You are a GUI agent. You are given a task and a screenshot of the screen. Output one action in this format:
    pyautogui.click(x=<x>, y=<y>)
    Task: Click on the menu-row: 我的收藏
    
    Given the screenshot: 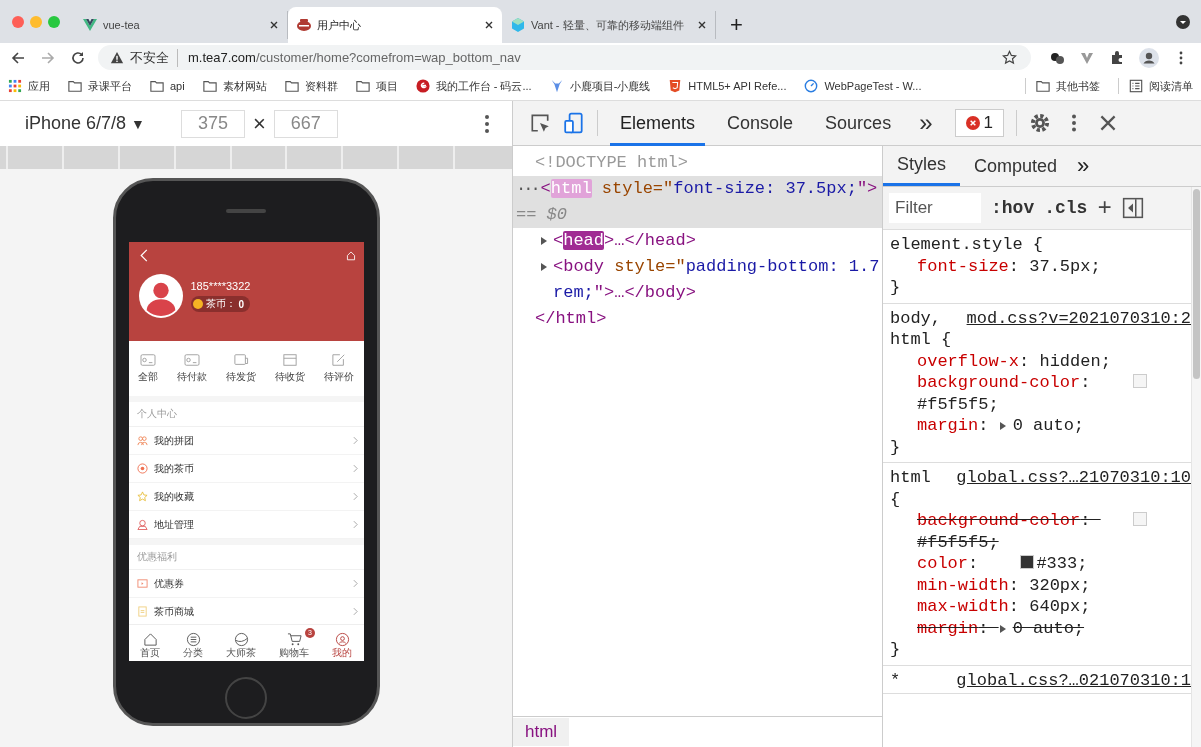 What is the action you would take?
    pyautogui.click(x=246, y=497)
    